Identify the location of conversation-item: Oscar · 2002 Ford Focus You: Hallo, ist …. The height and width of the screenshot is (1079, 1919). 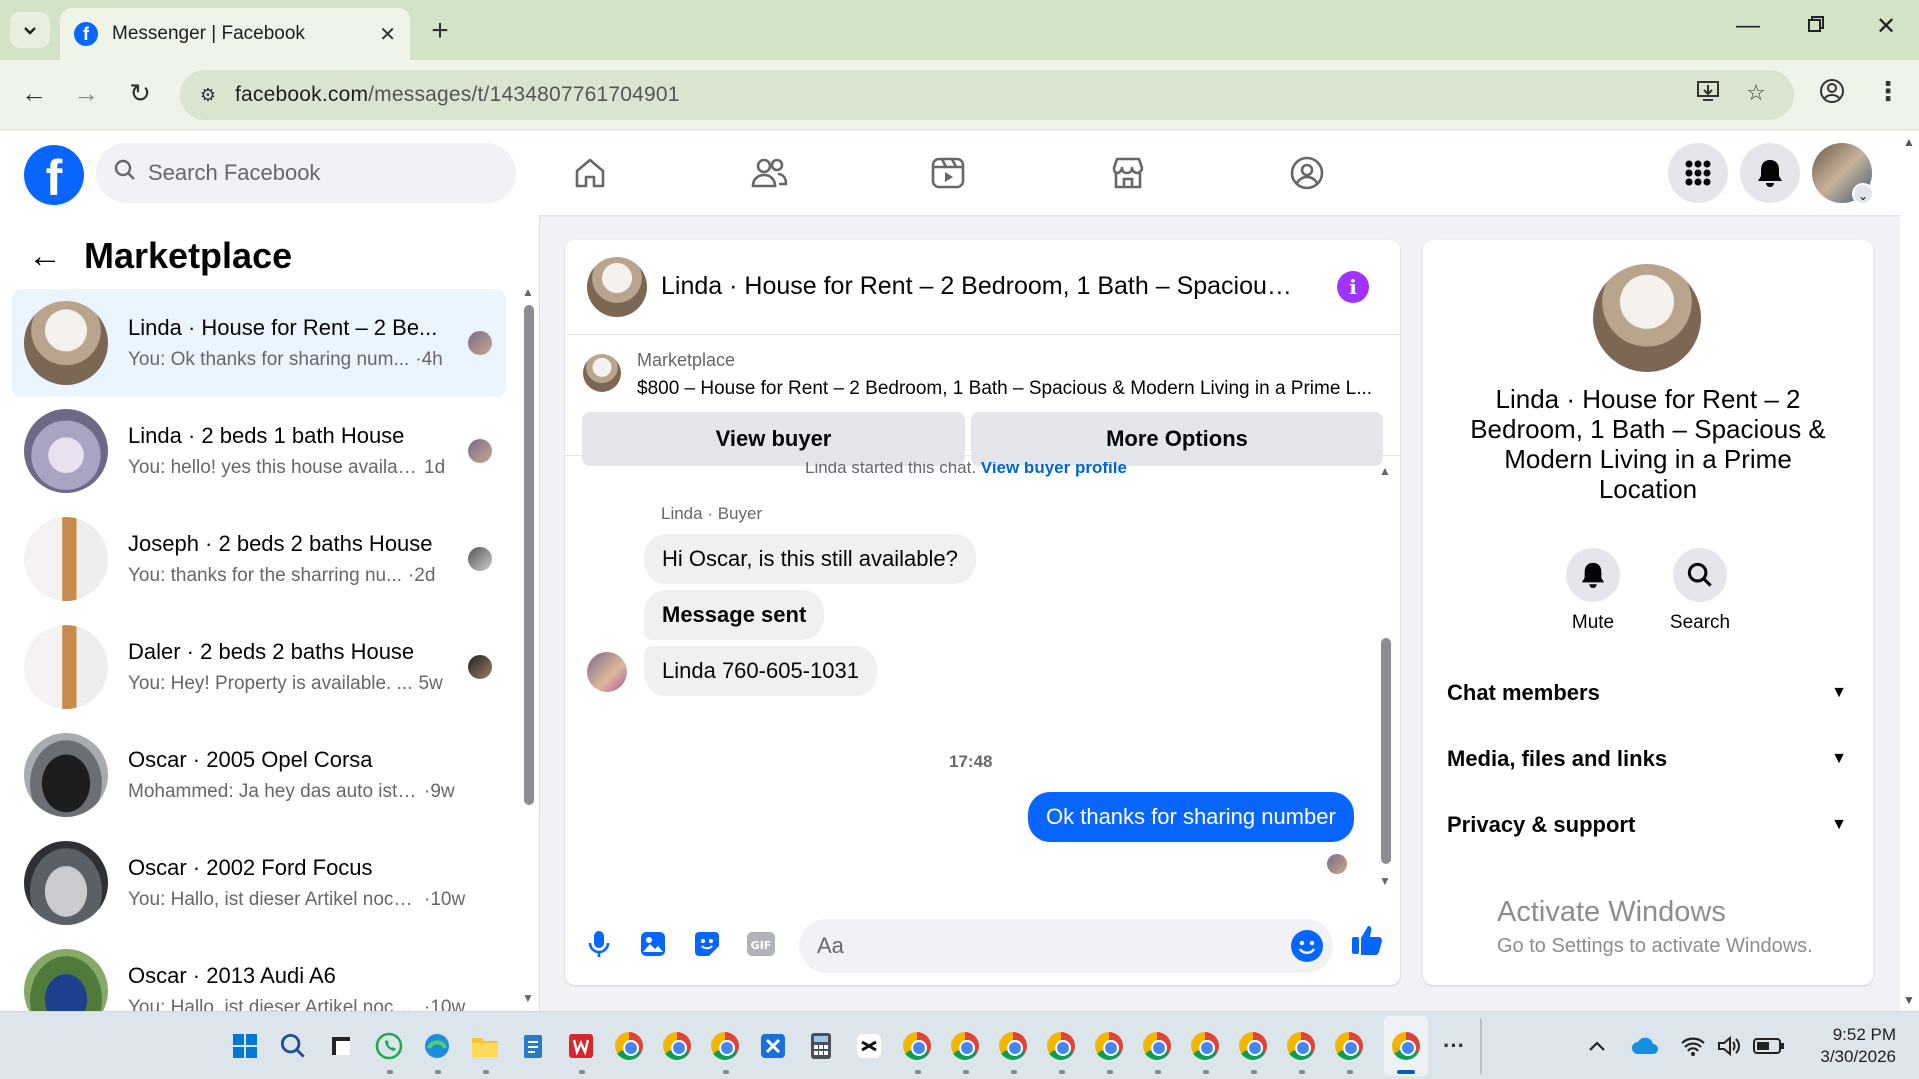
(259, 883).